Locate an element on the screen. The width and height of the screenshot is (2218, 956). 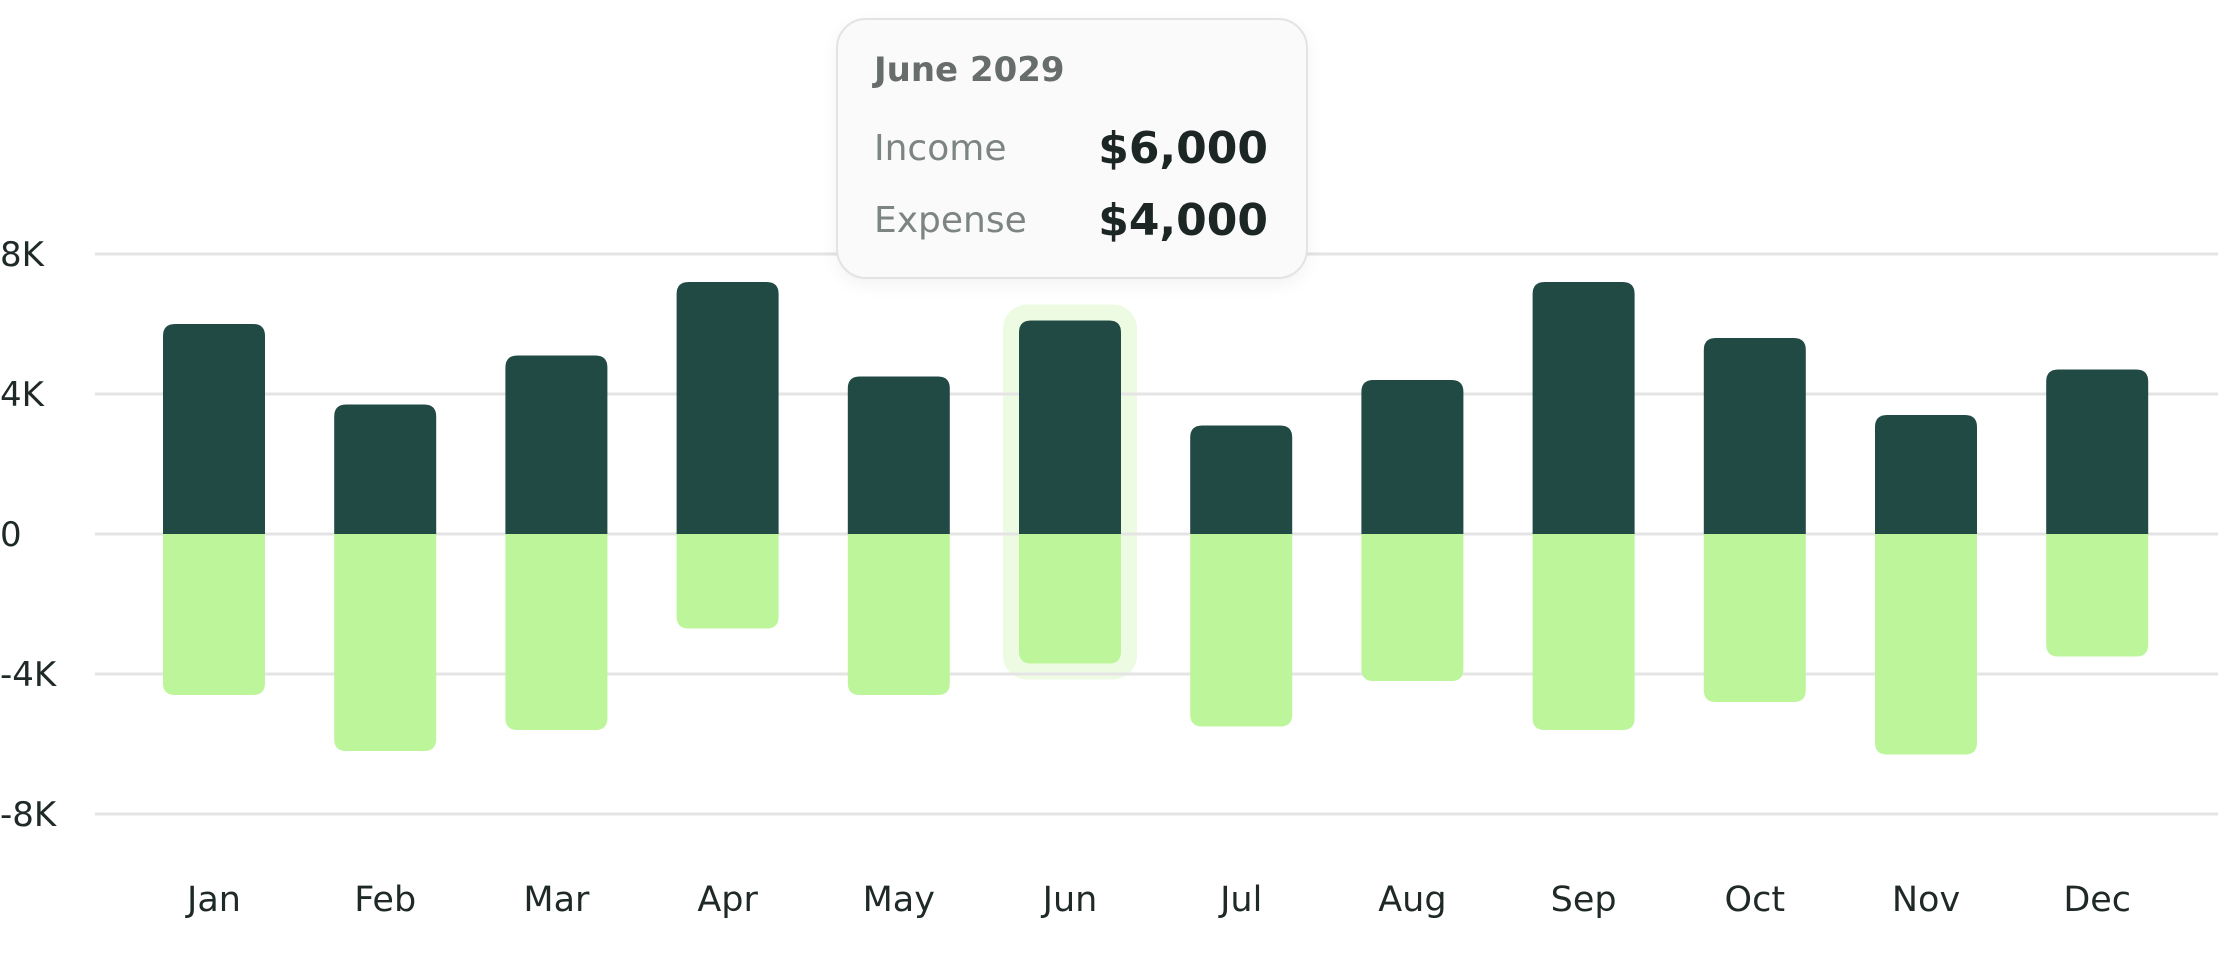
x-category-label: Aug is located at coordinates (1412, 900).